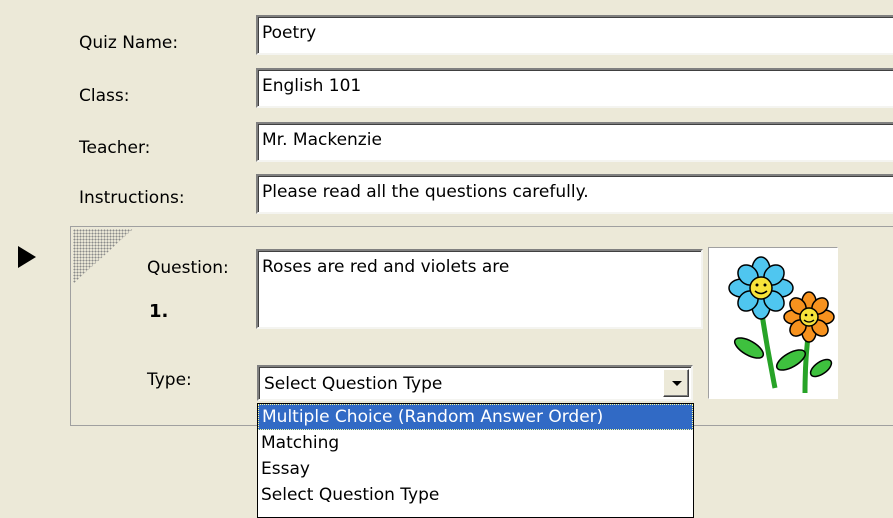  I want to click on type-label: Type:, so click(169, 380).